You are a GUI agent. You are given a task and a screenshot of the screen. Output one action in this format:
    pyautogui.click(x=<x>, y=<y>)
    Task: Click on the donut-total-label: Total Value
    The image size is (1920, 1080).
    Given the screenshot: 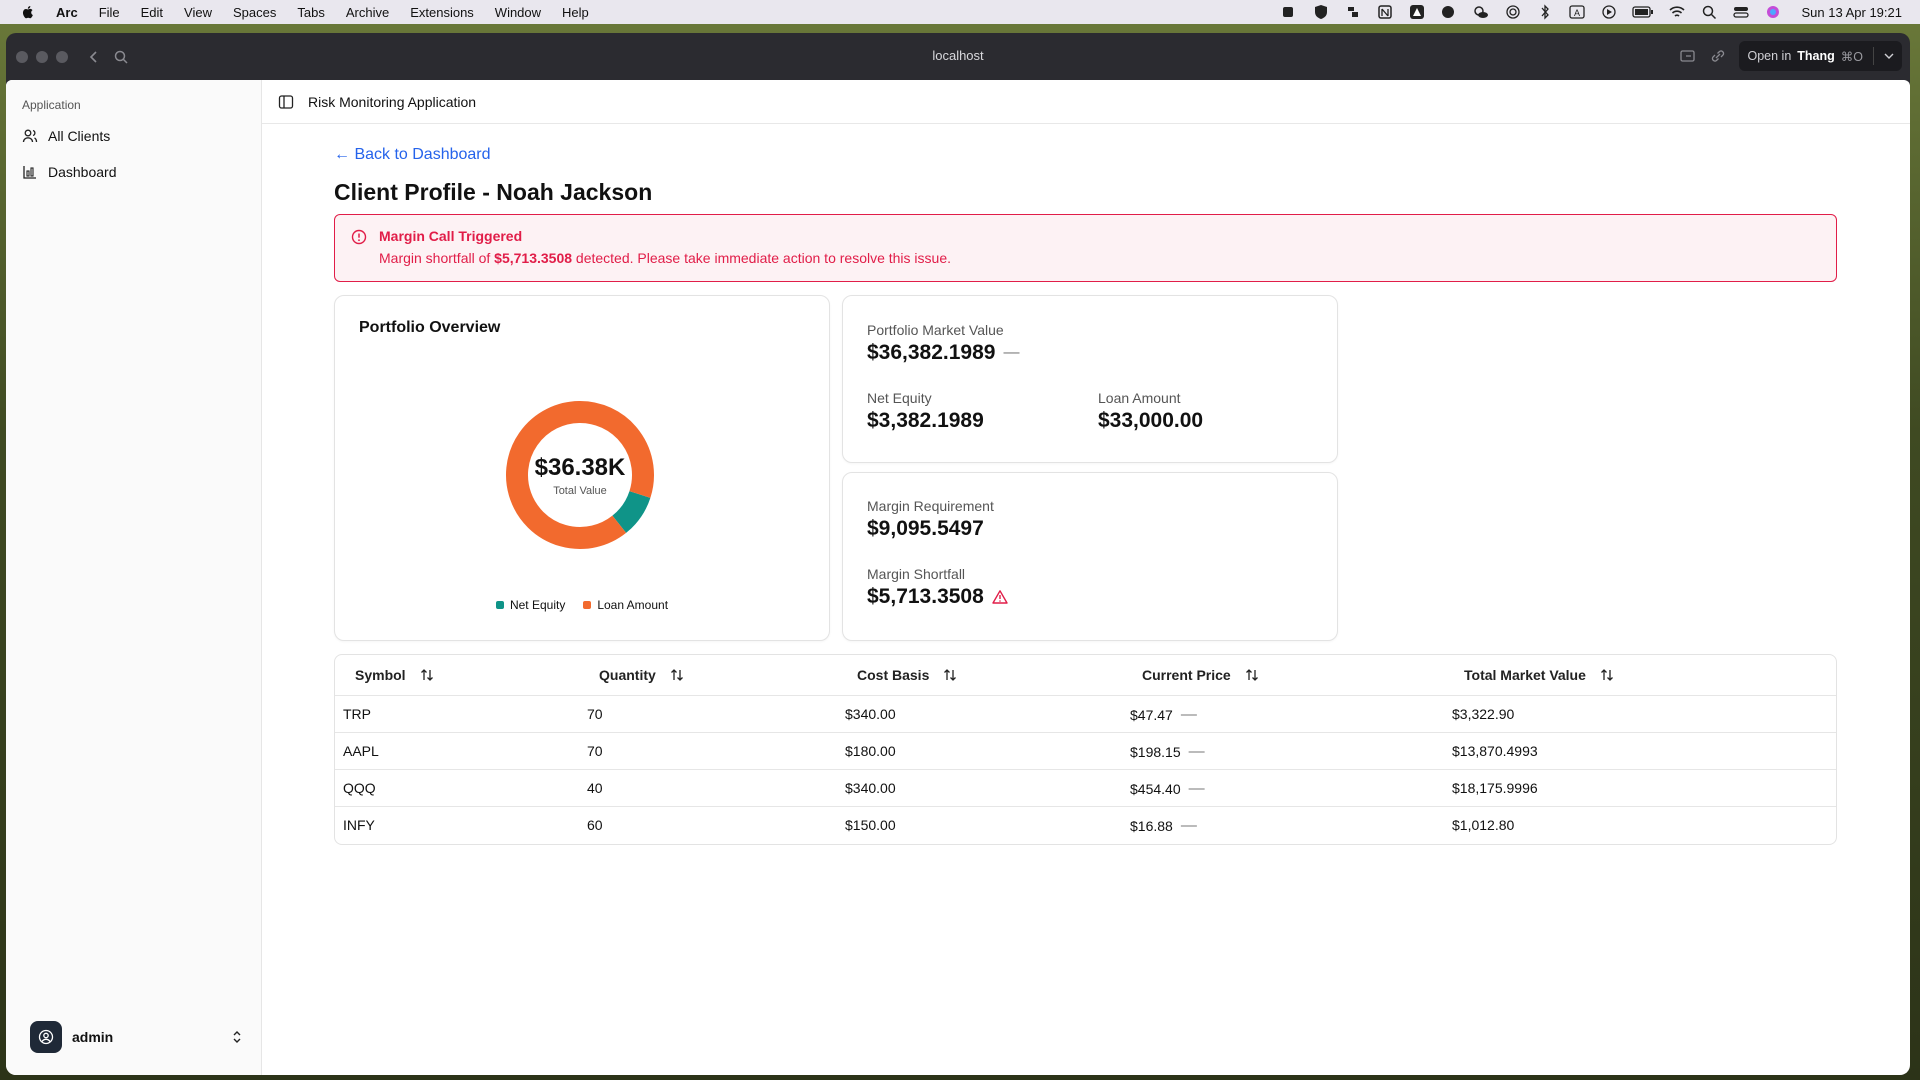 What is the action you would take?
    pyautogui.click(x=580, y=490)
    